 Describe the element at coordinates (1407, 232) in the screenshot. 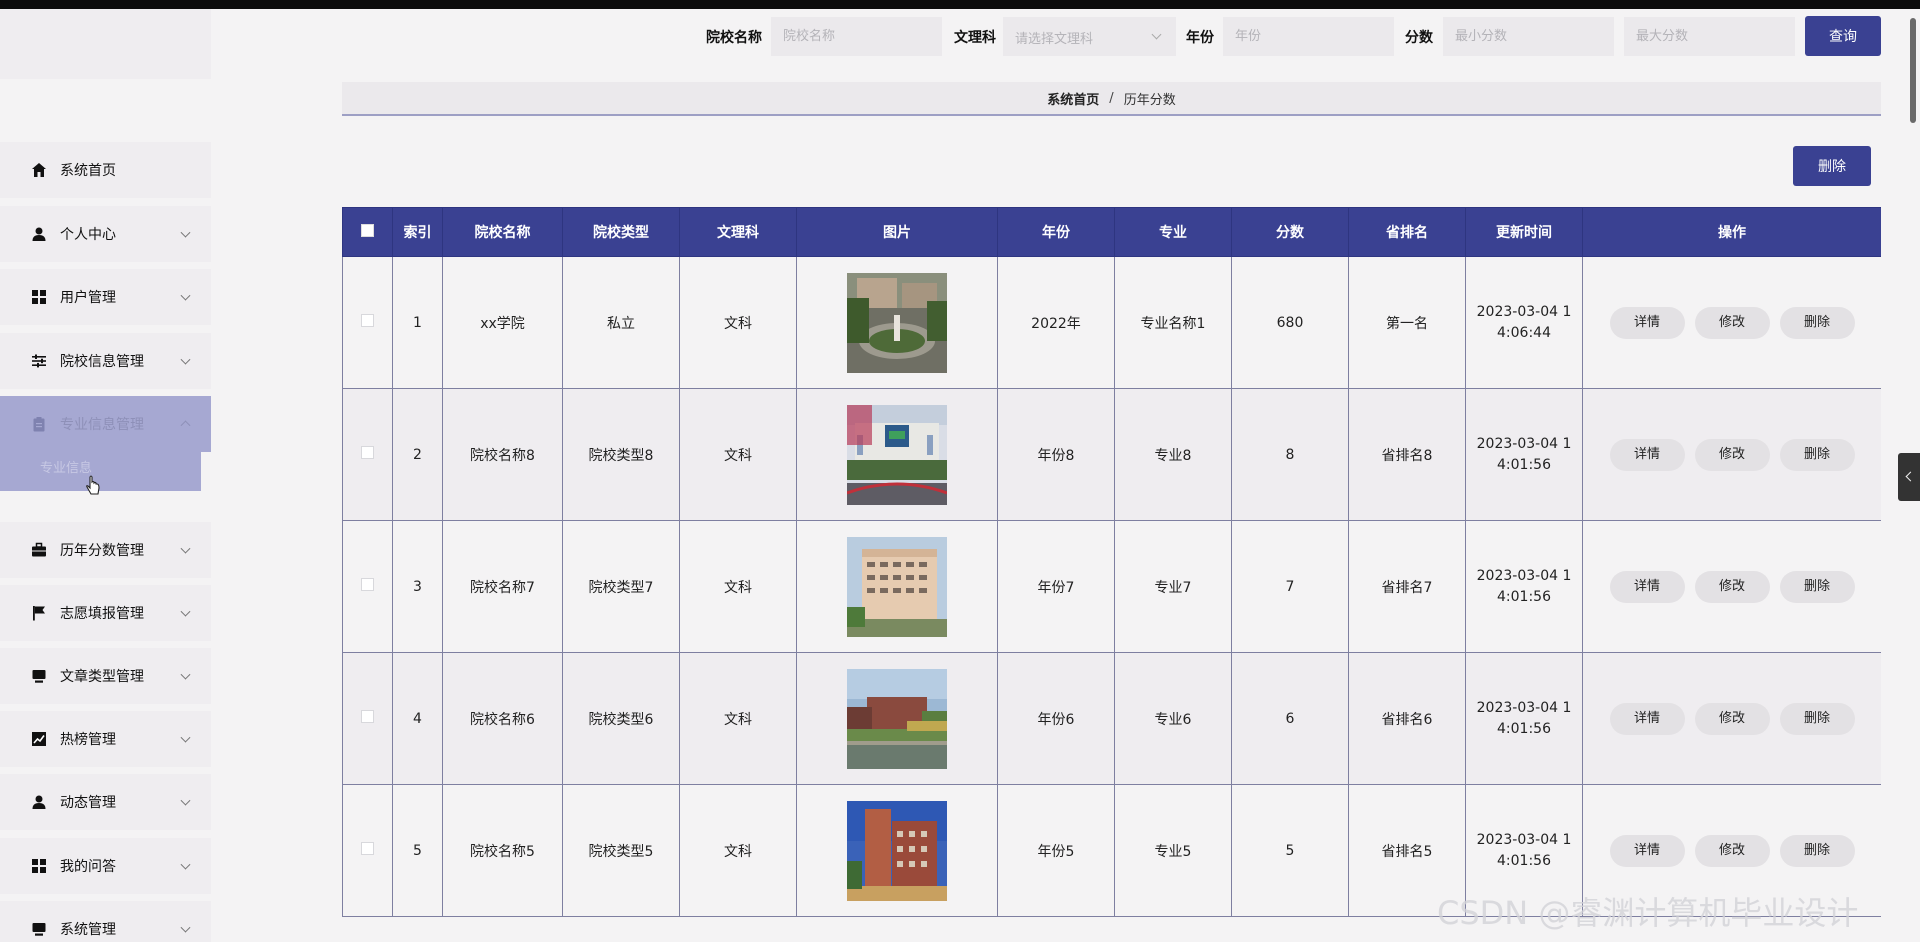

I see `header-rank: 省排名` at that location.